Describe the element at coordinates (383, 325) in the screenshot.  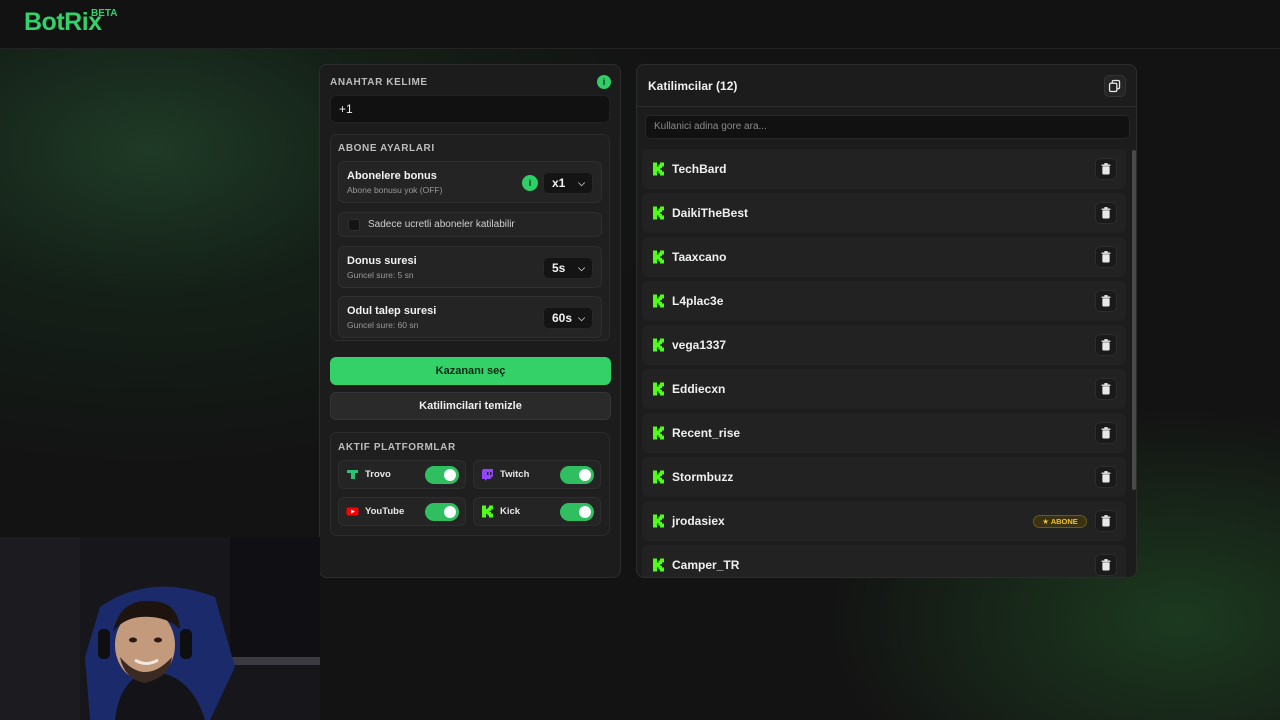
I see `claim-time-desc: Guncel sure: 60 sn` at that location.